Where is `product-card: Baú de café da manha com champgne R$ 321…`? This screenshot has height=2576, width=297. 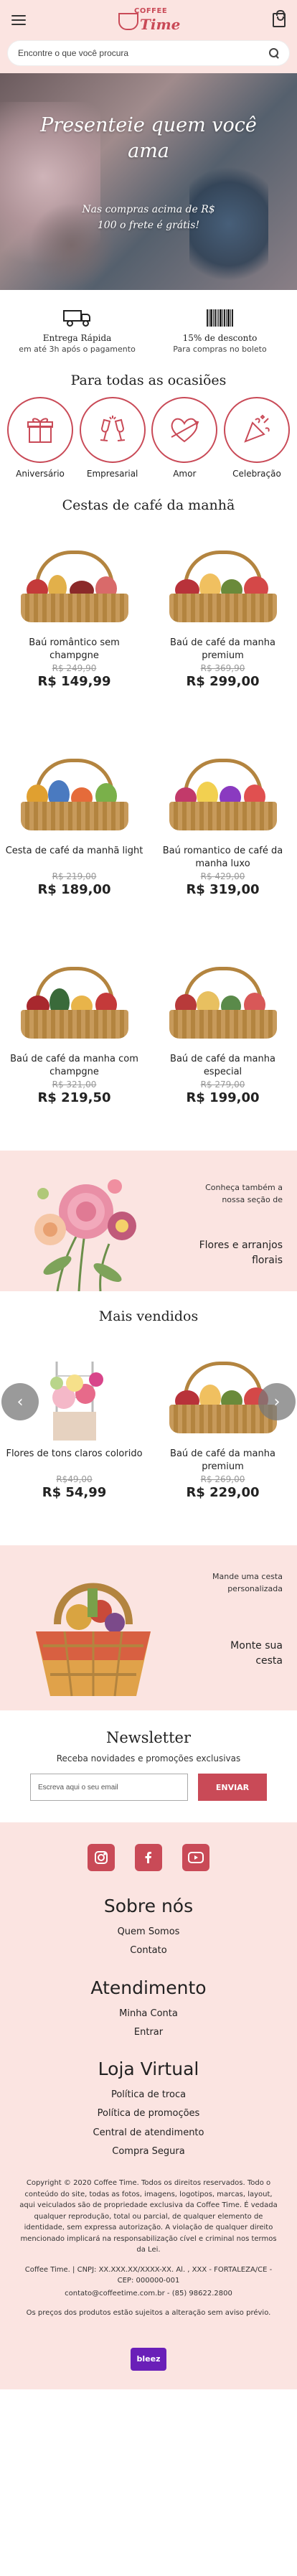 product-card: Baú de café da manha com champgne R$ 321… is located at coordinates (74, 1042).